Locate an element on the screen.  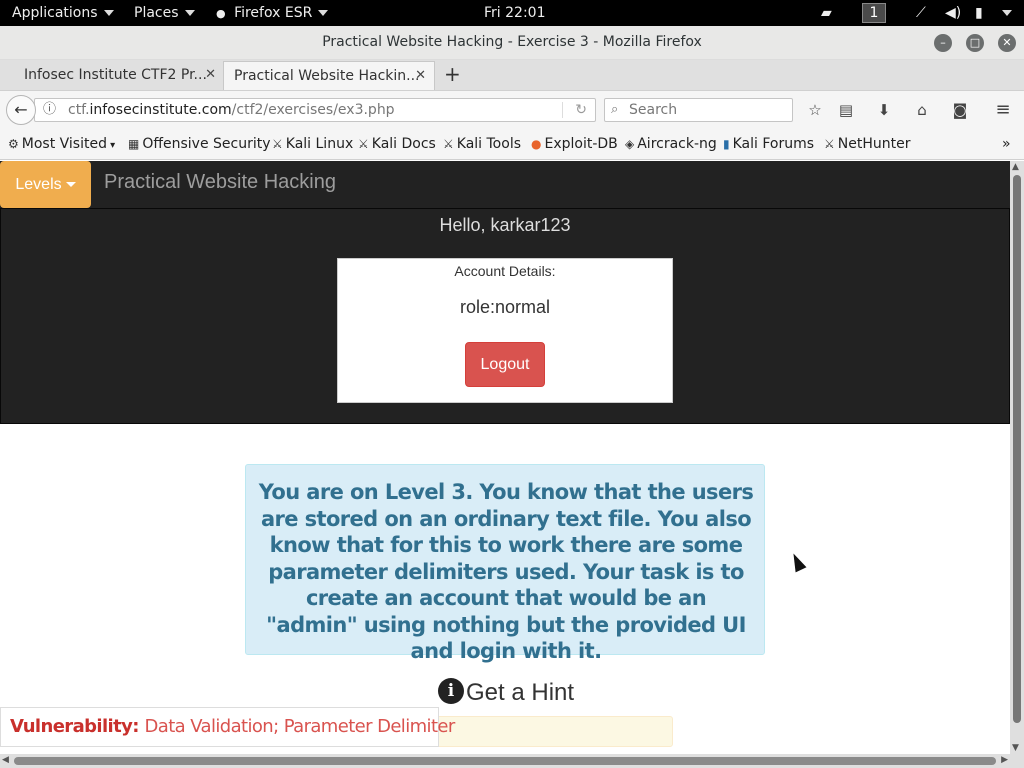
battery-icon: ▮ is located at coordinates (979, 13).